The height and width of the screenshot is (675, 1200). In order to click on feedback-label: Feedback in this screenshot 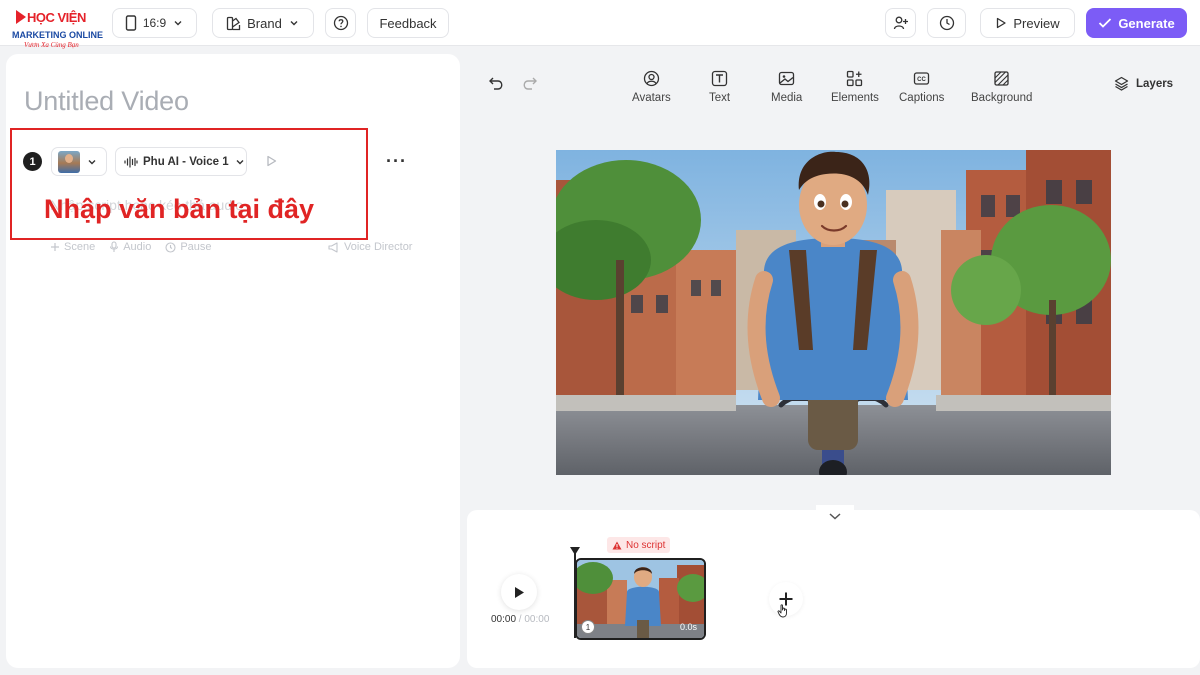, I will do `click(408, 23)`.